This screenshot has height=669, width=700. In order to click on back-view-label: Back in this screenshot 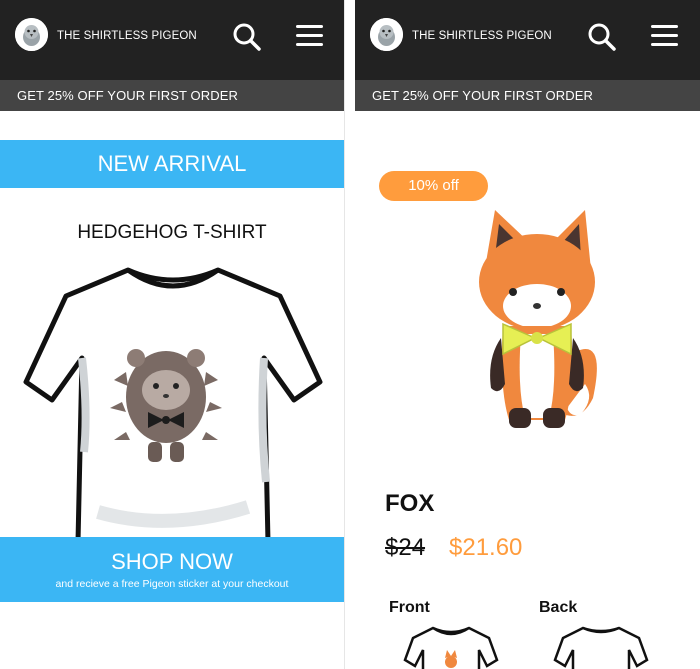, I will do `click(558, 608)`.